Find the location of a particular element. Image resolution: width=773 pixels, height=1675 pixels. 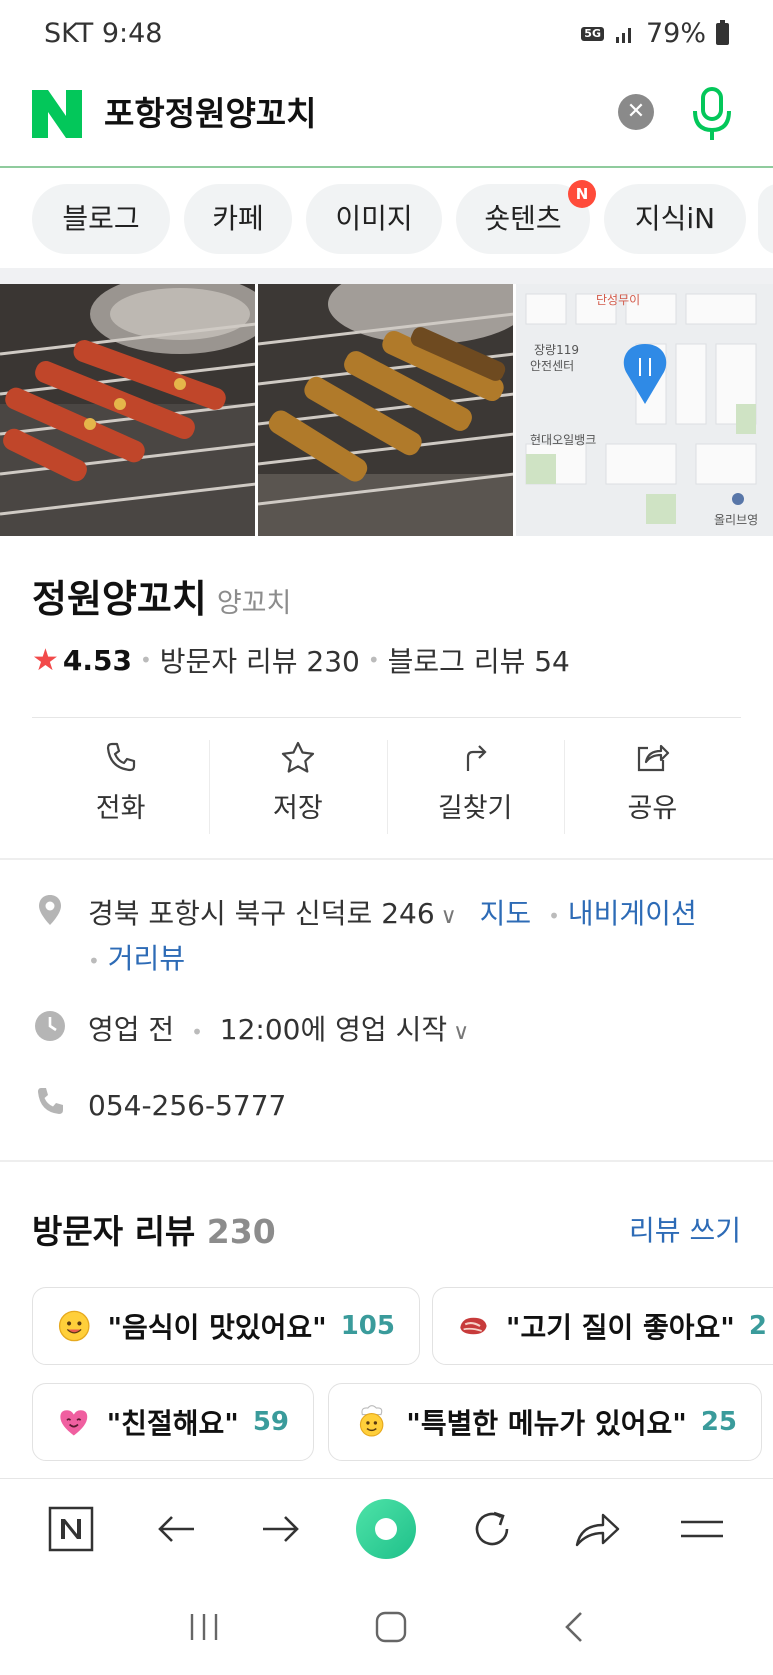

status-icons: 5G 79% is located at coordinates (655, 33).